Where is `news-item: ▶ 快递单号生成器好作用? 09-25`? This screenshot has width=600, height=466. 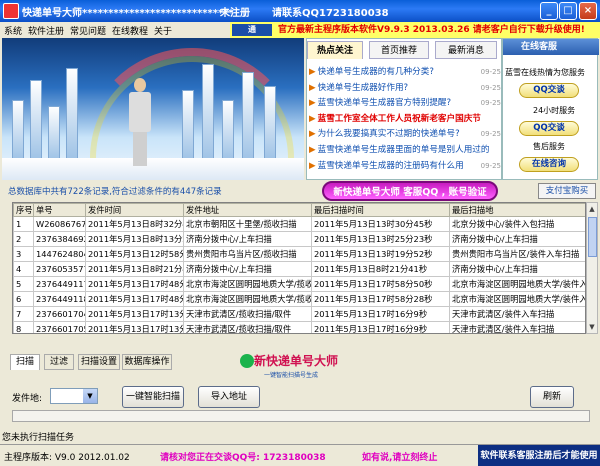
news-item: ▶ 快递单号生成器好作用? 09-25 is located at coordinates (405, 89).